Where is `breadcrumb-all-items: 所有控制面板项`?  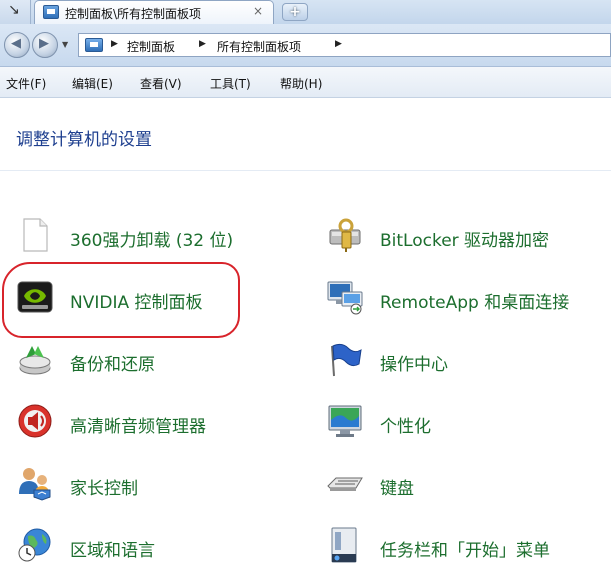 breadcrumb-all-items: 所有控制面板项 is located at coordinates (259, 46).